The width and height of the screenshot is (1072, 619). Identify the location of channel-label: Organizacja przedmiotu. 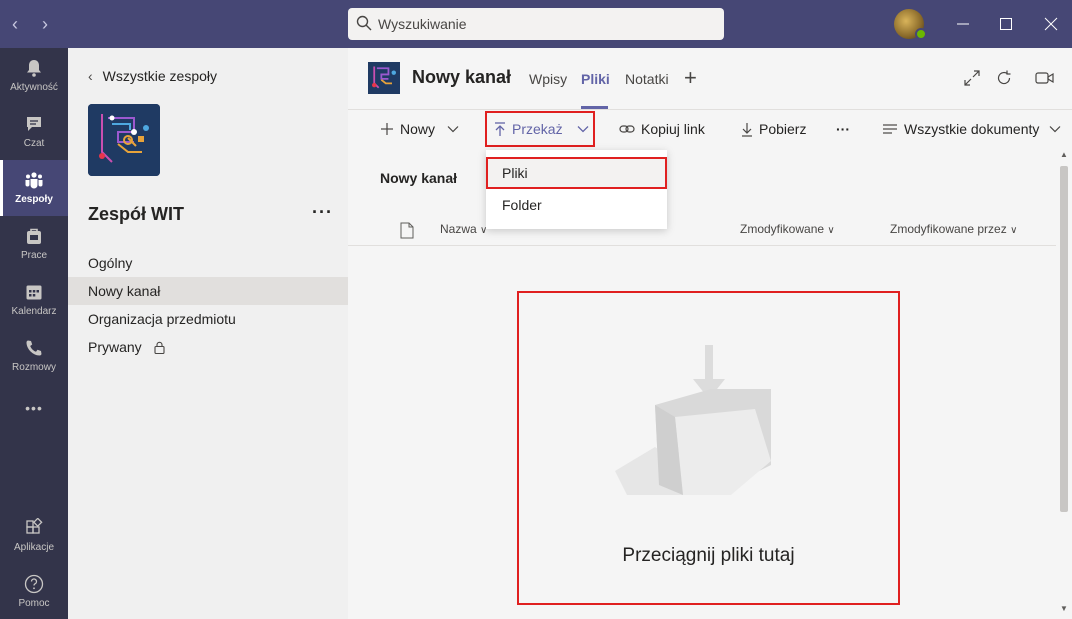
(162, 319).